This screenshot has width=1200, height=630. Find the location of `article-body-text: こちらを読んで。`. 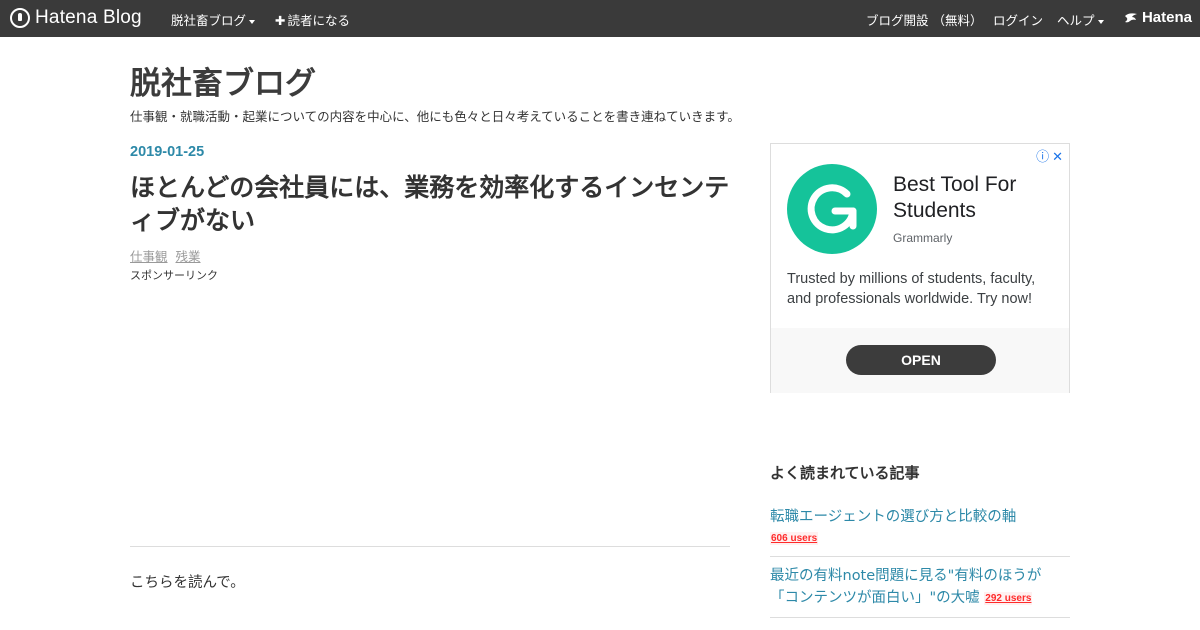

article-body-text: こちらを読んで。 is located at coordinates (187, 583).